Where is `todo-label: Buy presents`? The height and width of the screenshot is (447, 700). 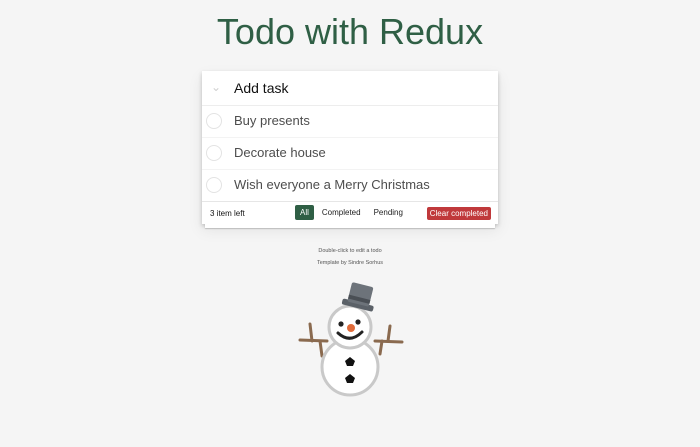 todo-label: Buy presents is located at coordinates (272, 120).